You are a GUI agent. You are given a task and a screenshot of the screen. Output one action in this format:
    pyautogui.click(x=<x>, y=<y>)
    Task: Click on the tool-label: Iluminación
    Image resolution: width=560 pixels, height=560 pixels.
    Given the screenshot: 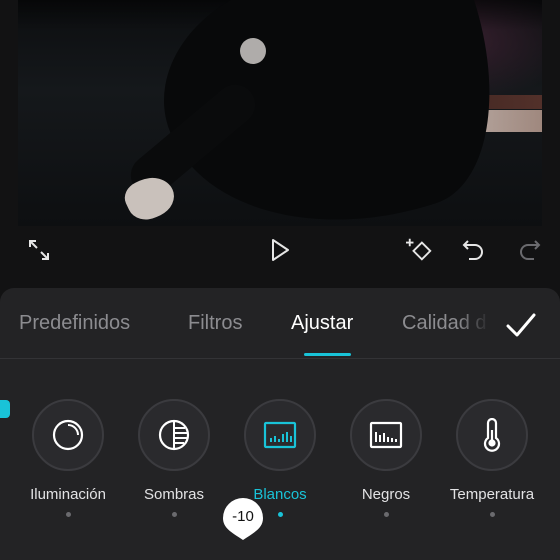 What is the action you would take?
    pyautogui.click(x=68, y=494)
    